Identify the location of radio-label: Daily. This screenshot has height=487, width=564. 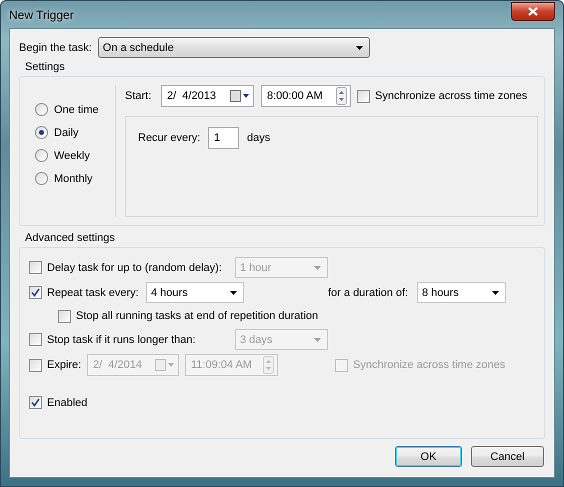
(66, 132).